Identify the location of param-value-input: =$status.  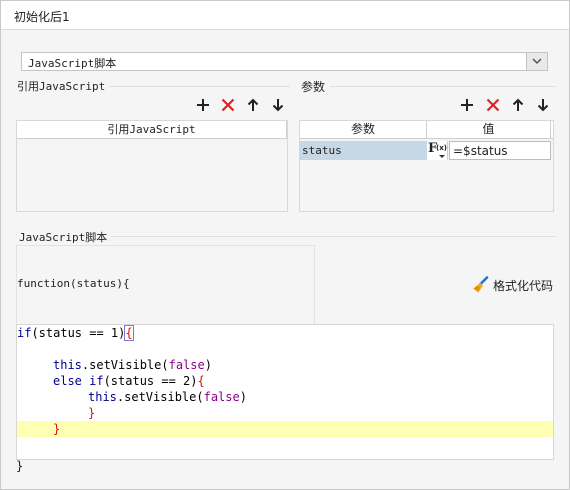
(500, 150).